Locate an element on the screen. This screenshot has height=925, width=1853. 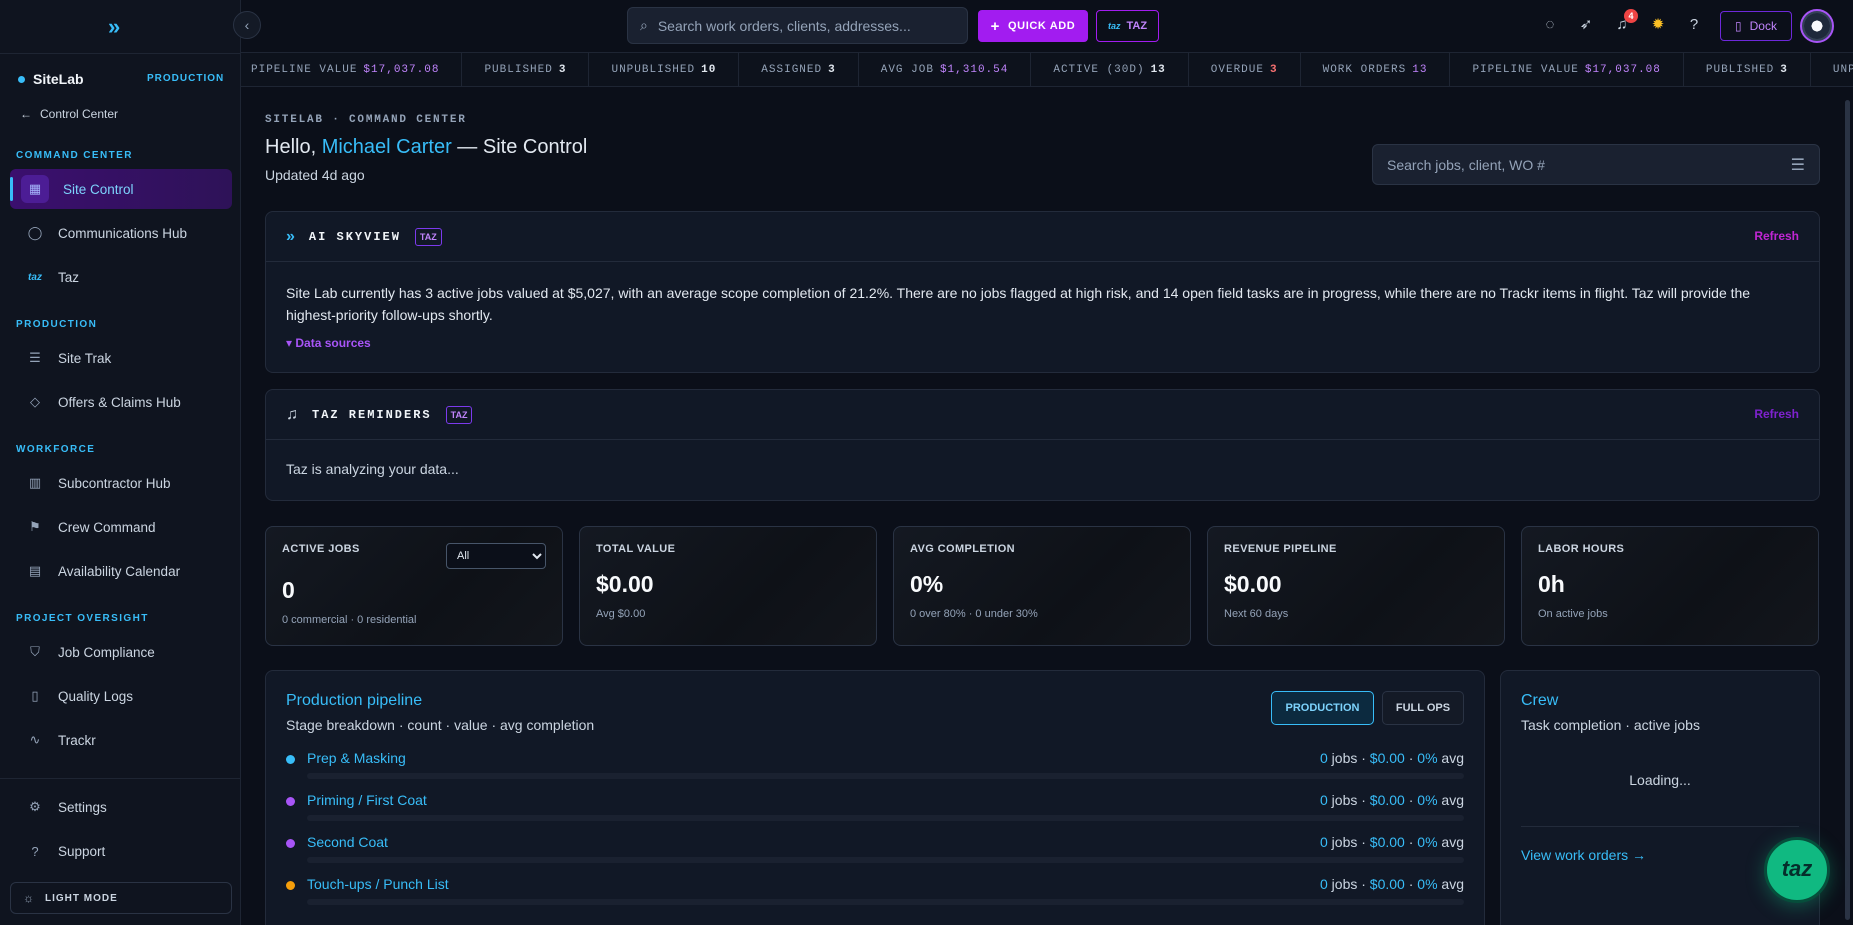
user-name: Michael Carter is located at coordinates (386, 147).